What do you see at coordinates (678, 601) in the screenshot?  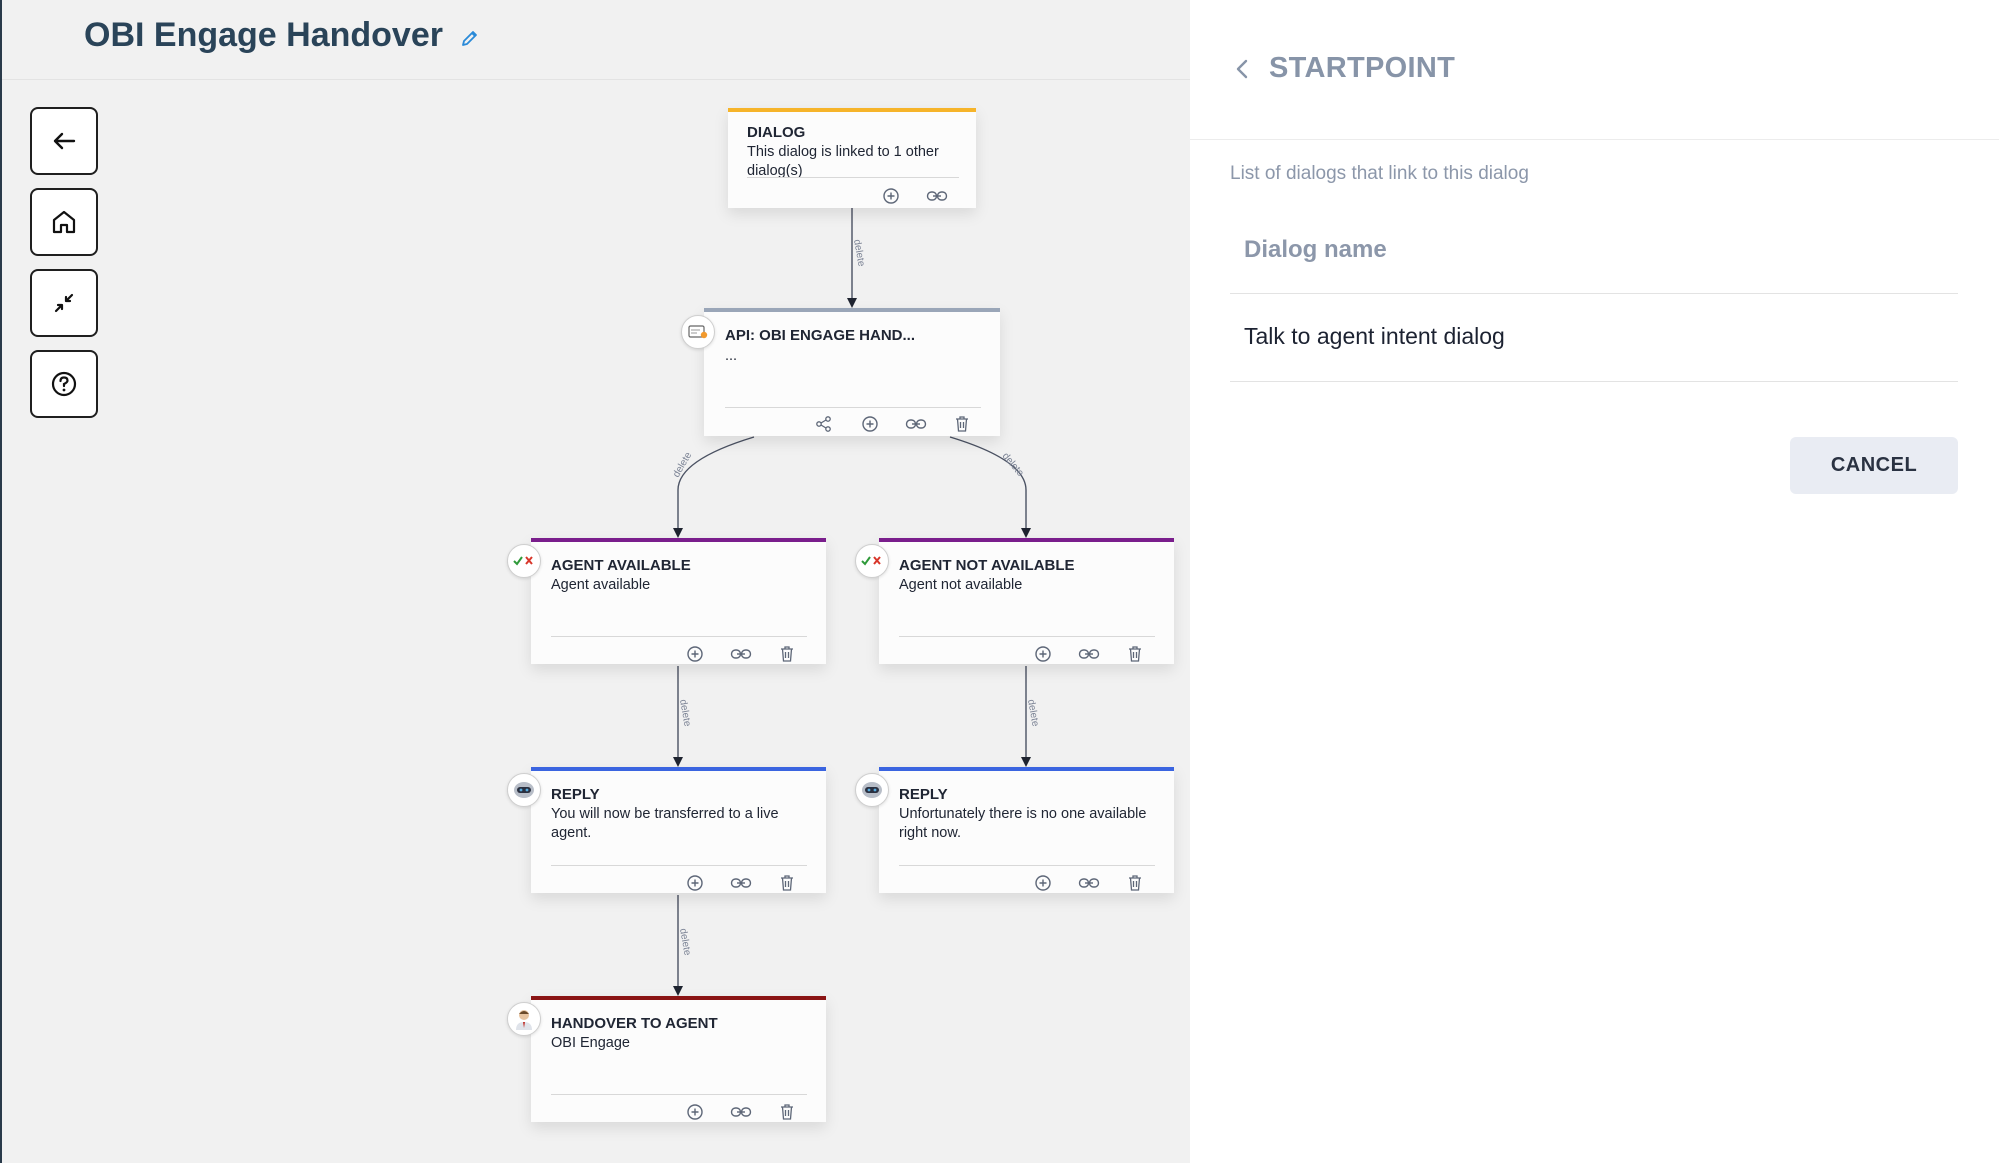 I see `agent-available-node: AGENT AVAILABLE Agent available` at bounding box center [678, 601].